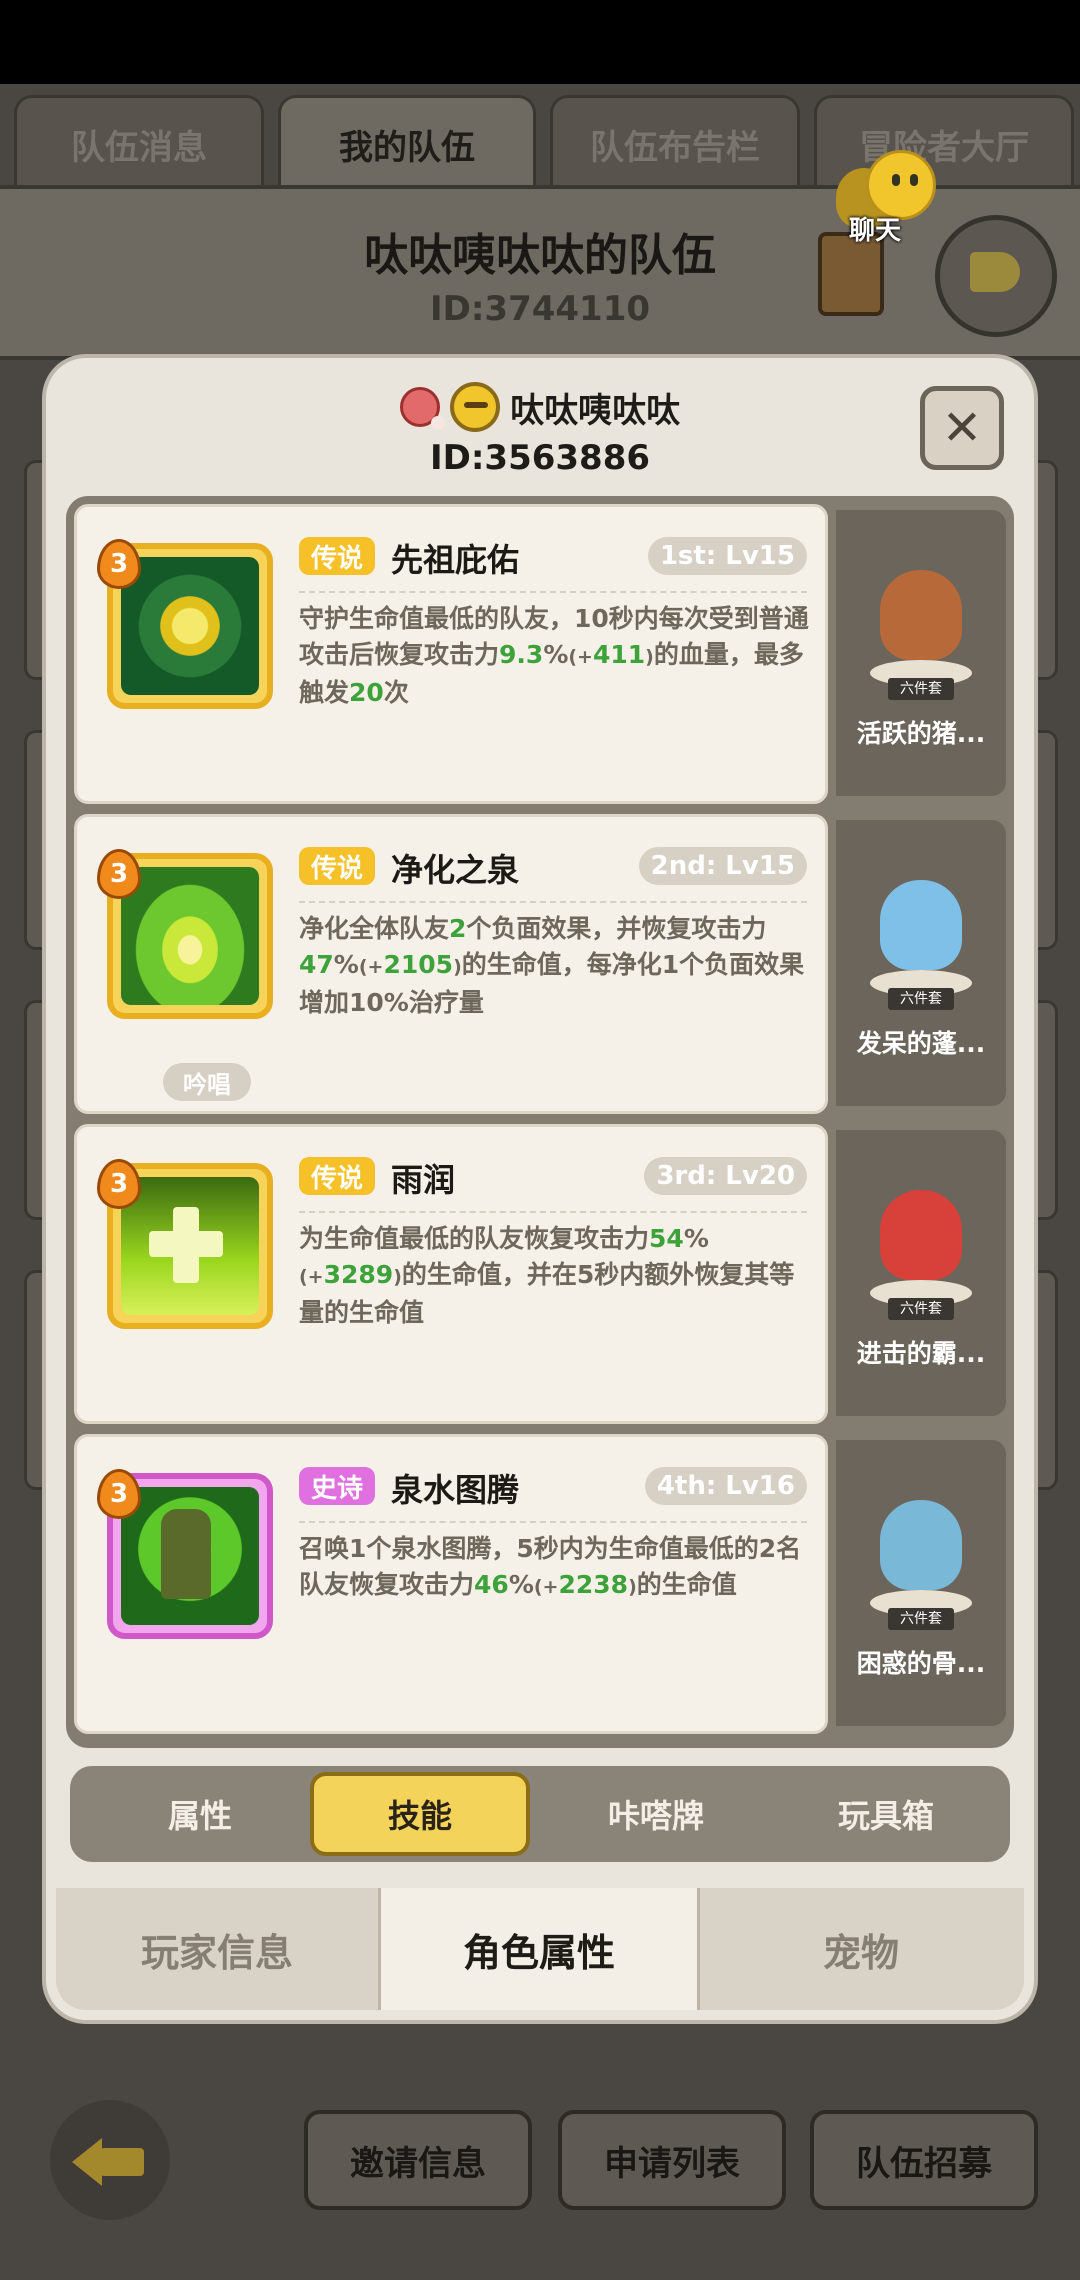 The image size is (1080, 2280). I want to click on player-id: ID:3563886, so click(540, 458).